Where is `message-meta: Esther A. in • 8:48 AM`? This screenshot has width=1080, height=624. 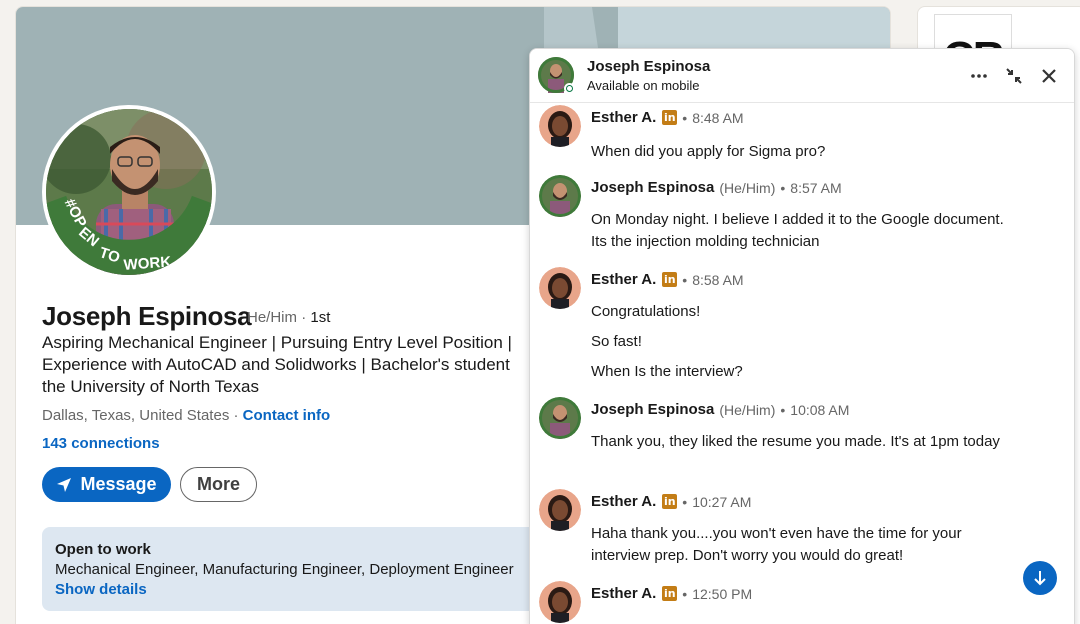
message-meta: Esther A. in • 8:48 AM is located at coordinates (667, 117).